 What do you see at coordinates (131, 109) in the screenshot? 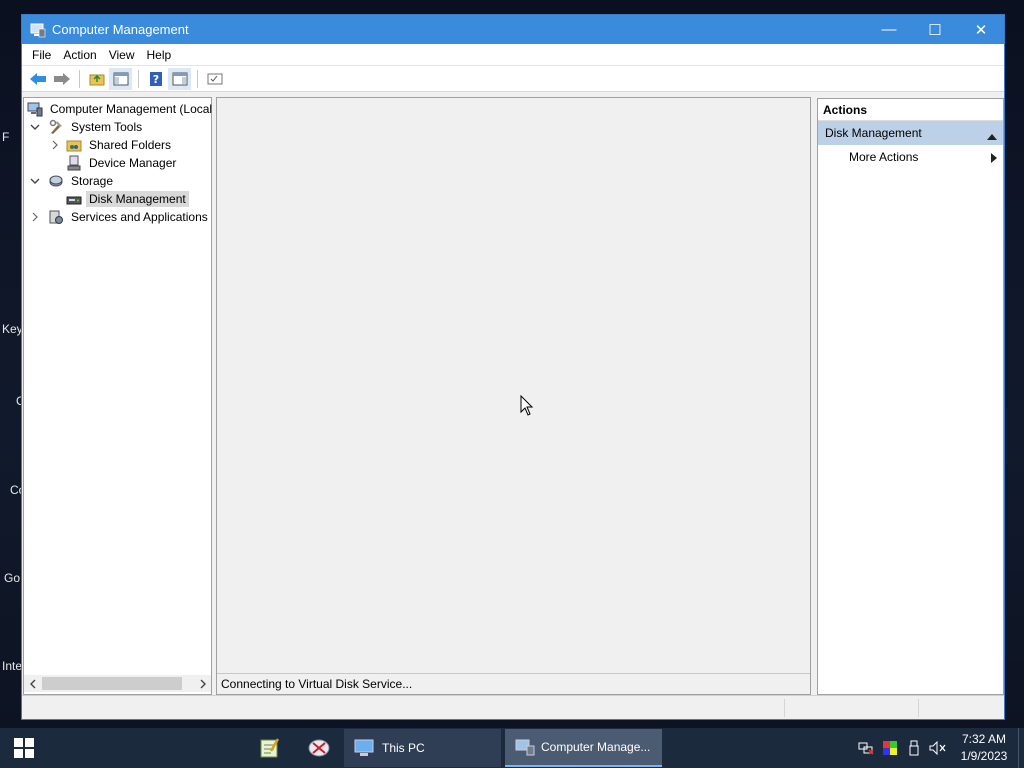
I see `tree-label: Computer Management (Local` at bounding box center [131, 109].